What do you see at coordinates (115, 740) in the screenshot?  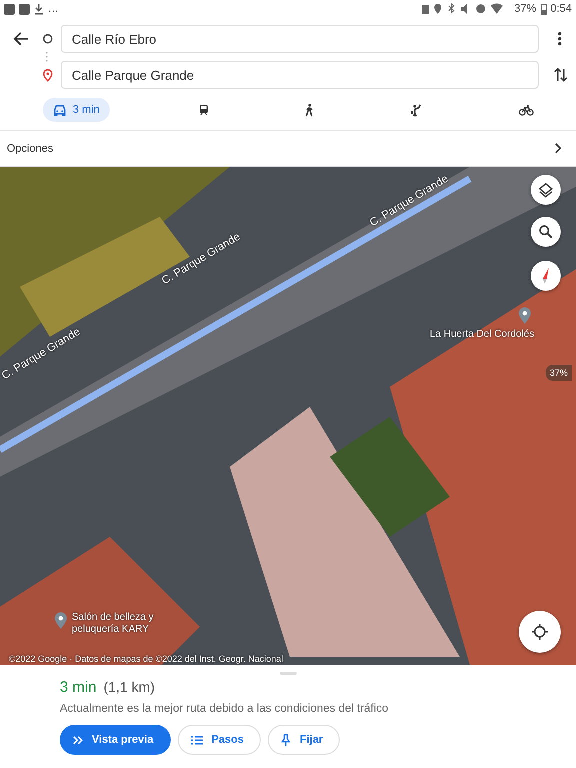 I see `preview-button: Vista previa` at bounding box center [115, 740].